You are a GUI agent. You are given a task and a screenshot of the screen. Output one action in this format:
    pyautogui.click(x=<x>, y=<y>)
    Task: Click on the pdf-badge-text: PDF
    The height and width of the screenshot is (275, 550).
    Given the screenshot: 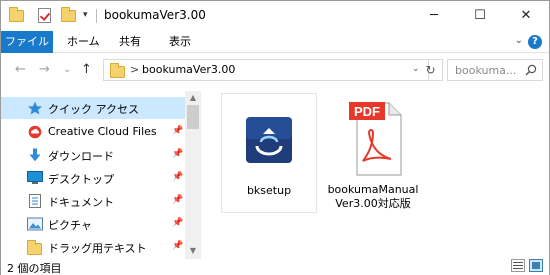 What is the action you would take?
    pyautogui.click(x=367, y=111)
    